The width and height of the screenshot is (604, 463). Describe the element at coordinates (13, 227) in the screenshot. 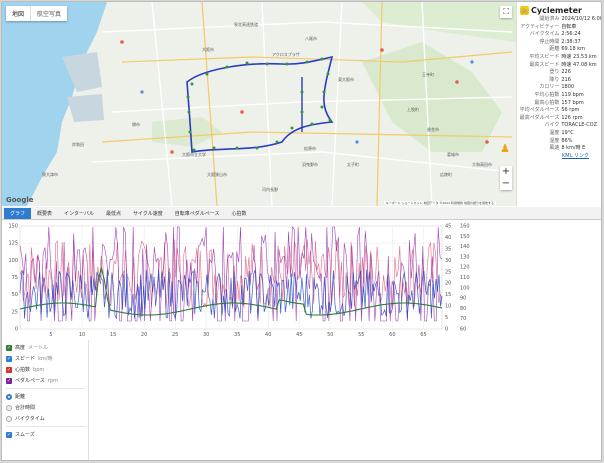

I see `y-left-tick-label: 150` at that location.